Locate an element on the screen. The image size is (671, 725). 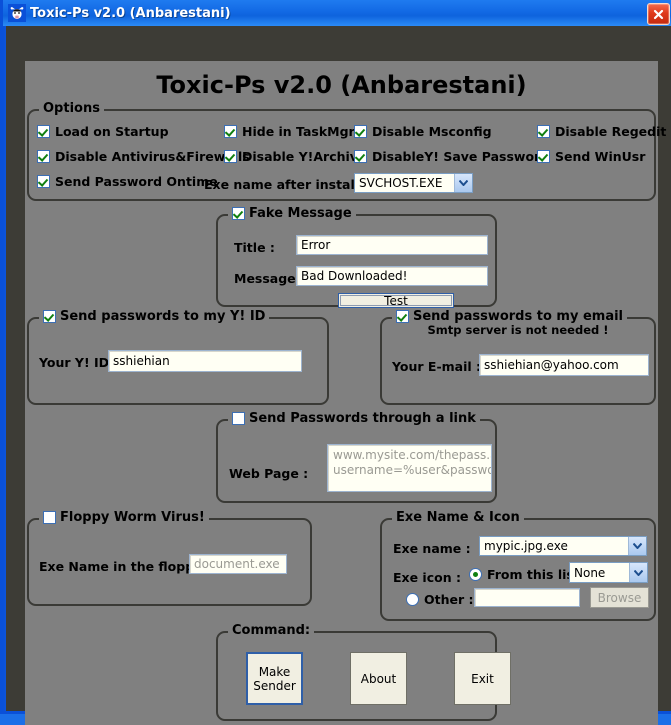
yahoo-id-field-label: Your Y! ID : is located at coordinates (79, 362).